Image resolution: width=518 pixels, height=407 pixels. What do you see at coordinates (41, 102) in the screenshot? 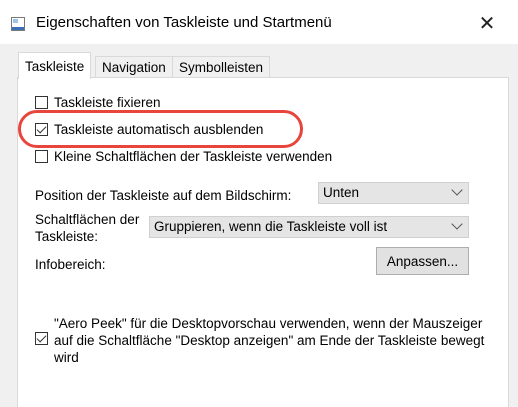
I see `lock-taskbar-checkbox` at bounding box center [41, 102].